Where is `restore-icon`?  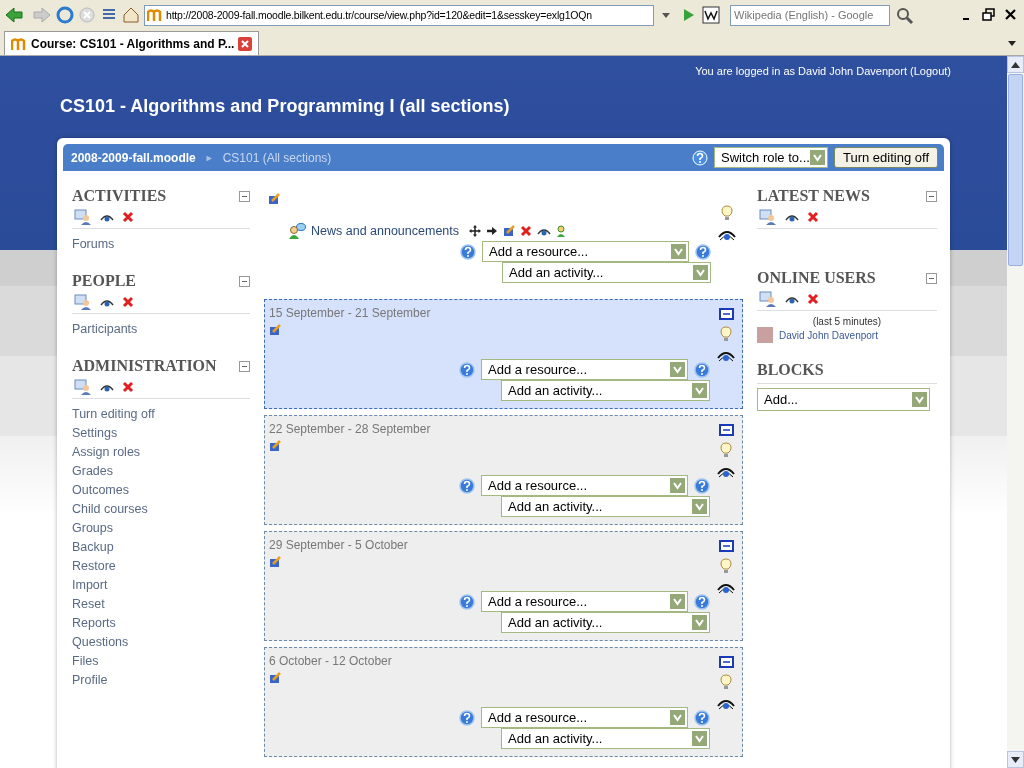 restore-icon is located at coordinates (989, 15).